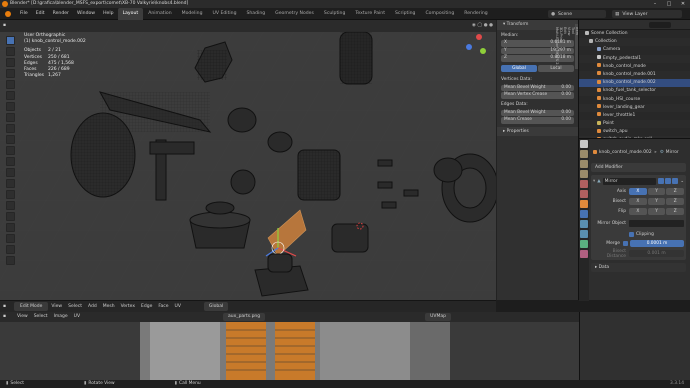  Describe the element at coordinates (159, 14) in the screenshot. I see `tab-animation: Animation` at that location.